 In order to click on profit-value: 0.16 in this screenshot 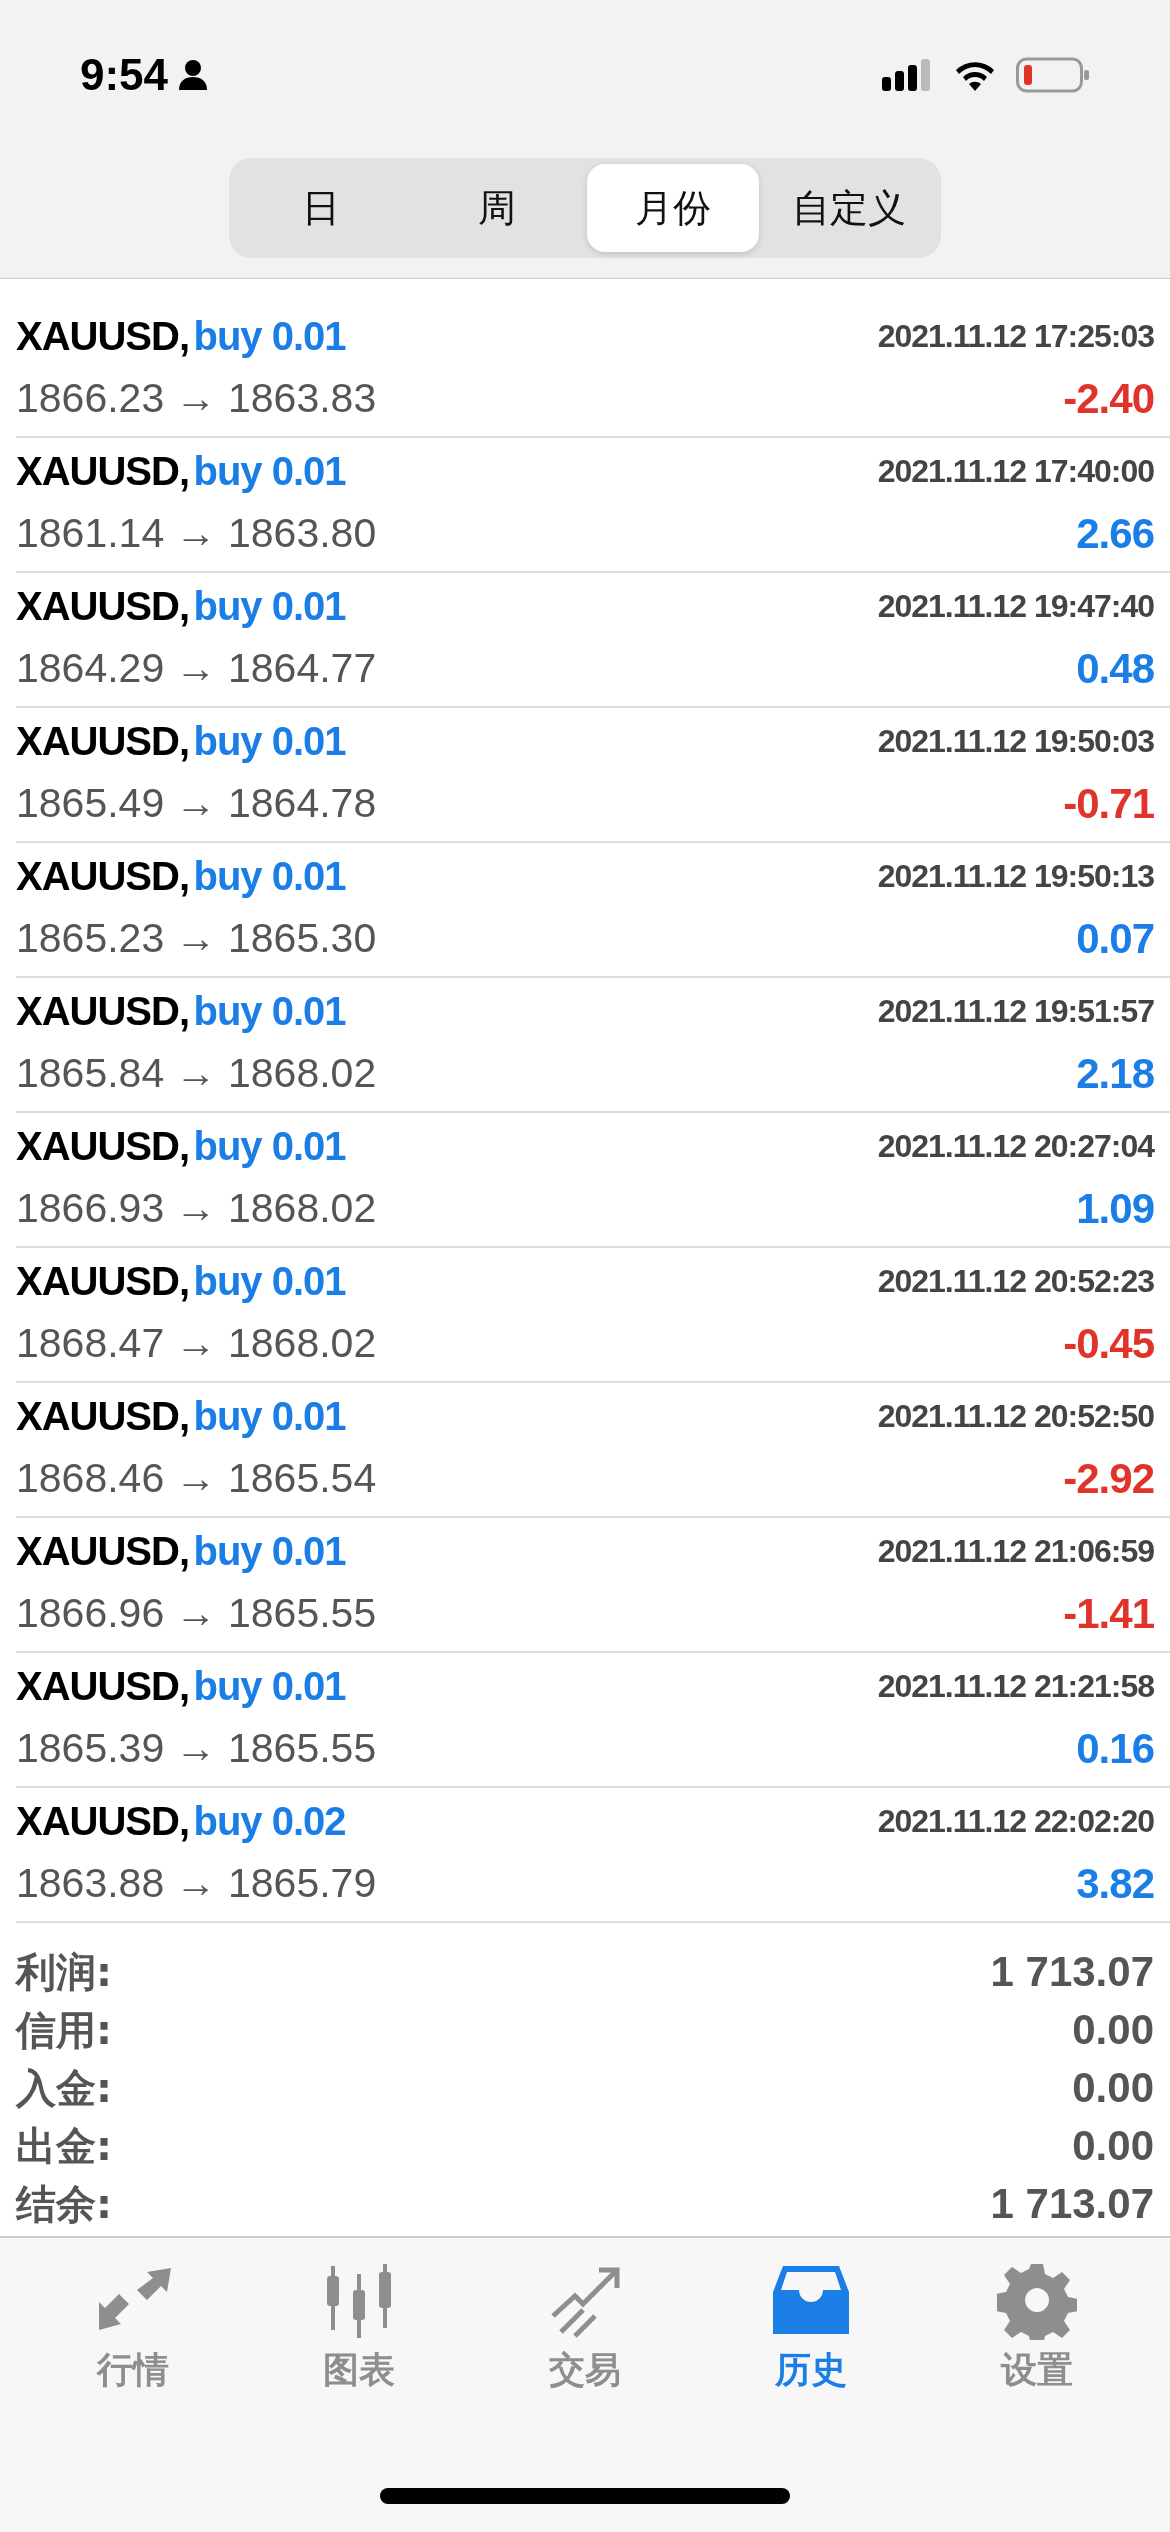, I will do `click(1115, 1748)`.